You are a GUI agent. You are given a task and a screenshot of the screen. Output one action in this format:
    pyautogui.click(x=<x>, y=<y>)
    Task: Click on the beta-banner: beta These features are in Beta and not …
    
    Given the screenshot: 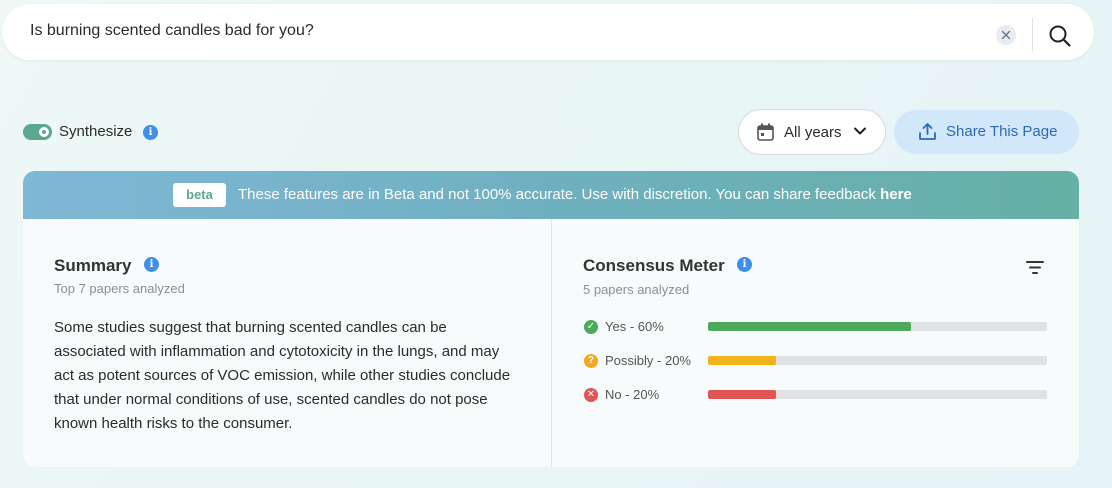 What is the action you would take?
    pyautogui.click(x=551, y=195)
    